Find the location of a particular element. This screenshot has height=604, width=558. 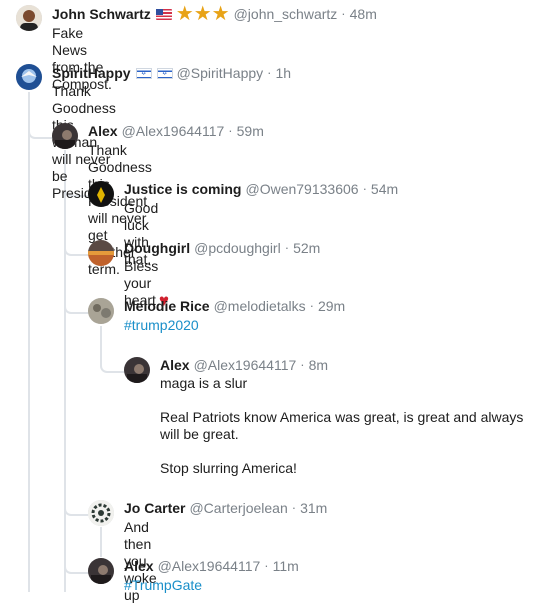

comment-header: Melodie Rice @melodietalks · 29m is located at coordinates (234, 306).